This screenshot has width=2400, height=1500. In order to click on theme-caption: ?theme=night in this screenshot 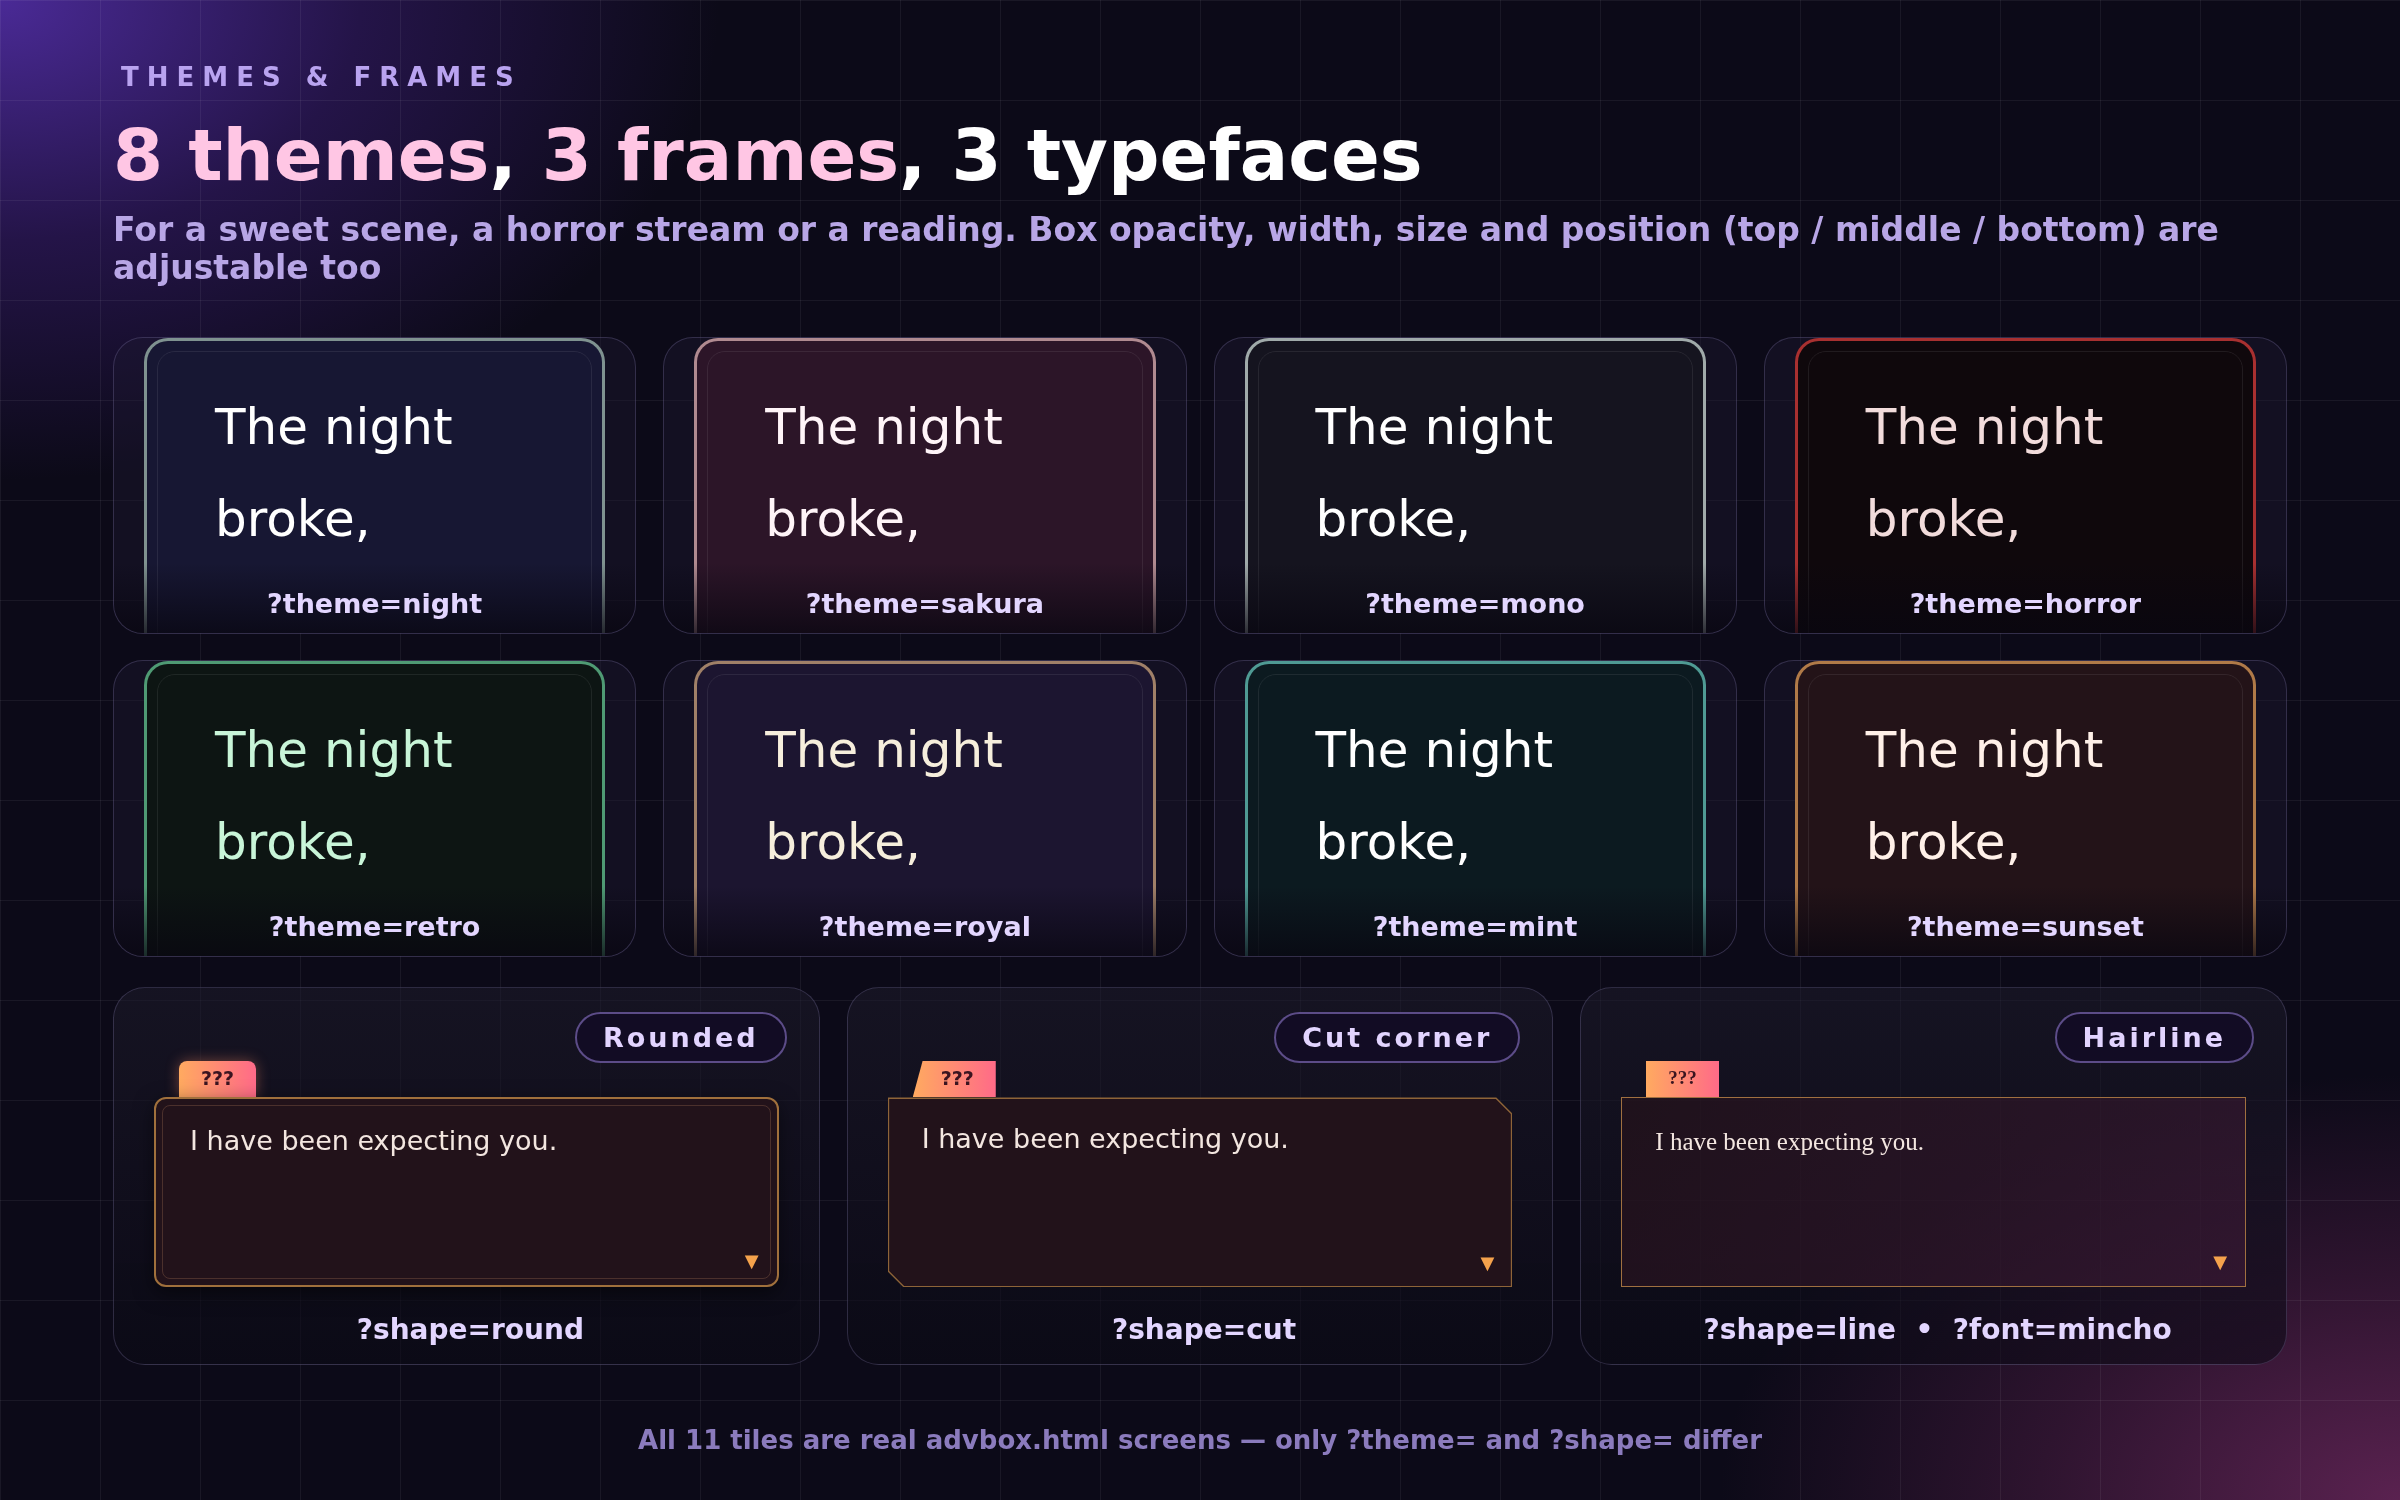, I will do `click(375, 603)`.